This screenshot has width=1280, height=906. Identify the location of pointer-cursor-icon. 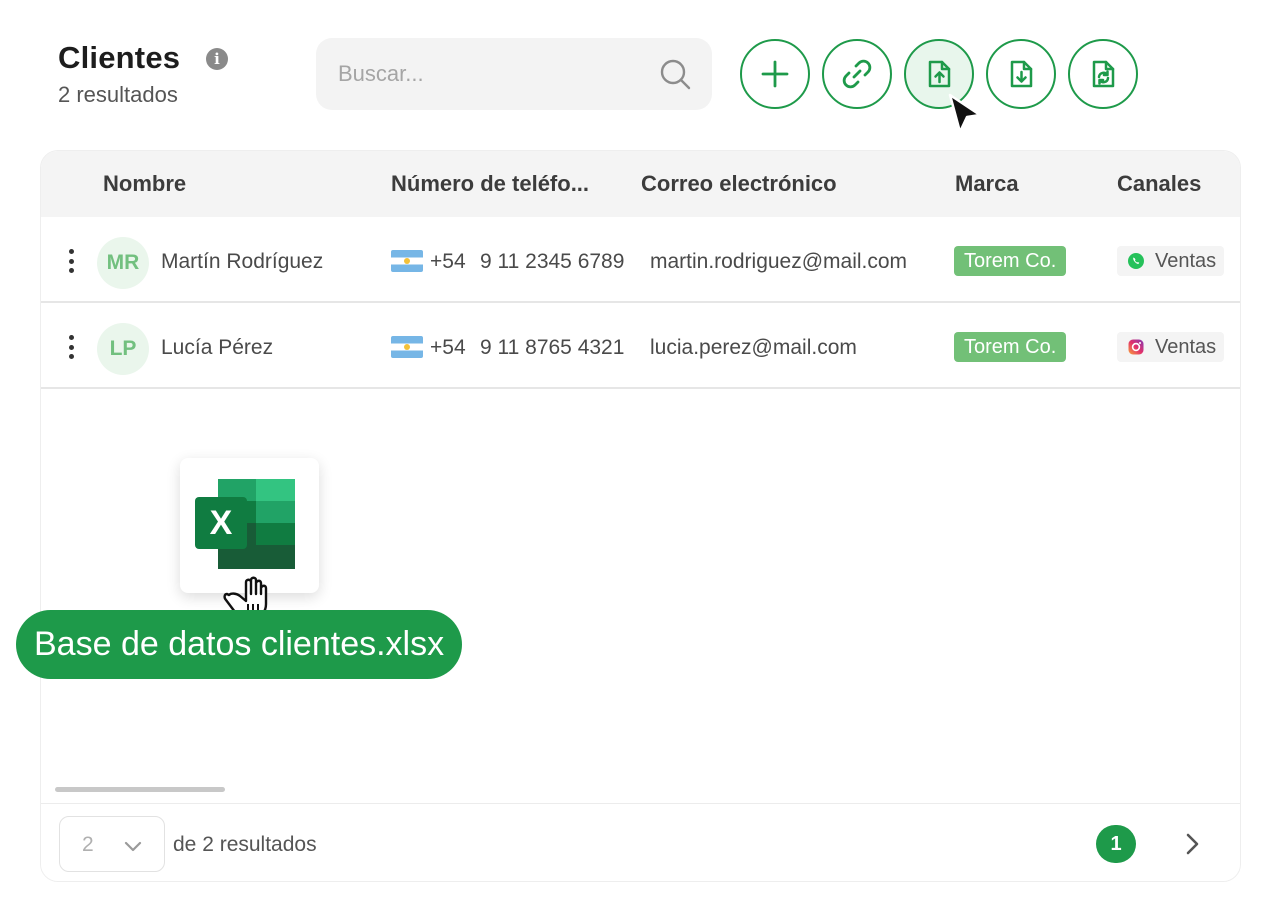
(965, 113).